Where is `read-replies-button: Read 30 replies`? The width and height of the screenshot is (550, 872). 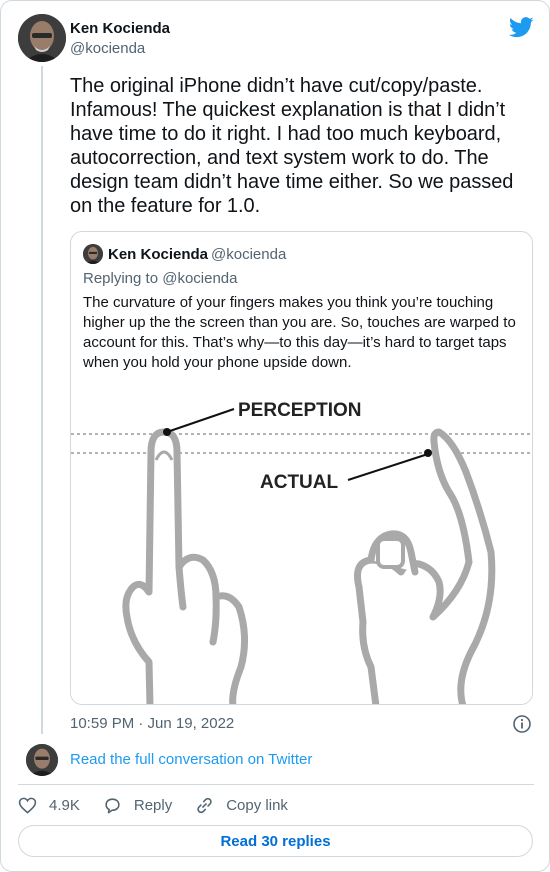 read-replies-button: Read 30 replies is located at coordinates (275, 841).